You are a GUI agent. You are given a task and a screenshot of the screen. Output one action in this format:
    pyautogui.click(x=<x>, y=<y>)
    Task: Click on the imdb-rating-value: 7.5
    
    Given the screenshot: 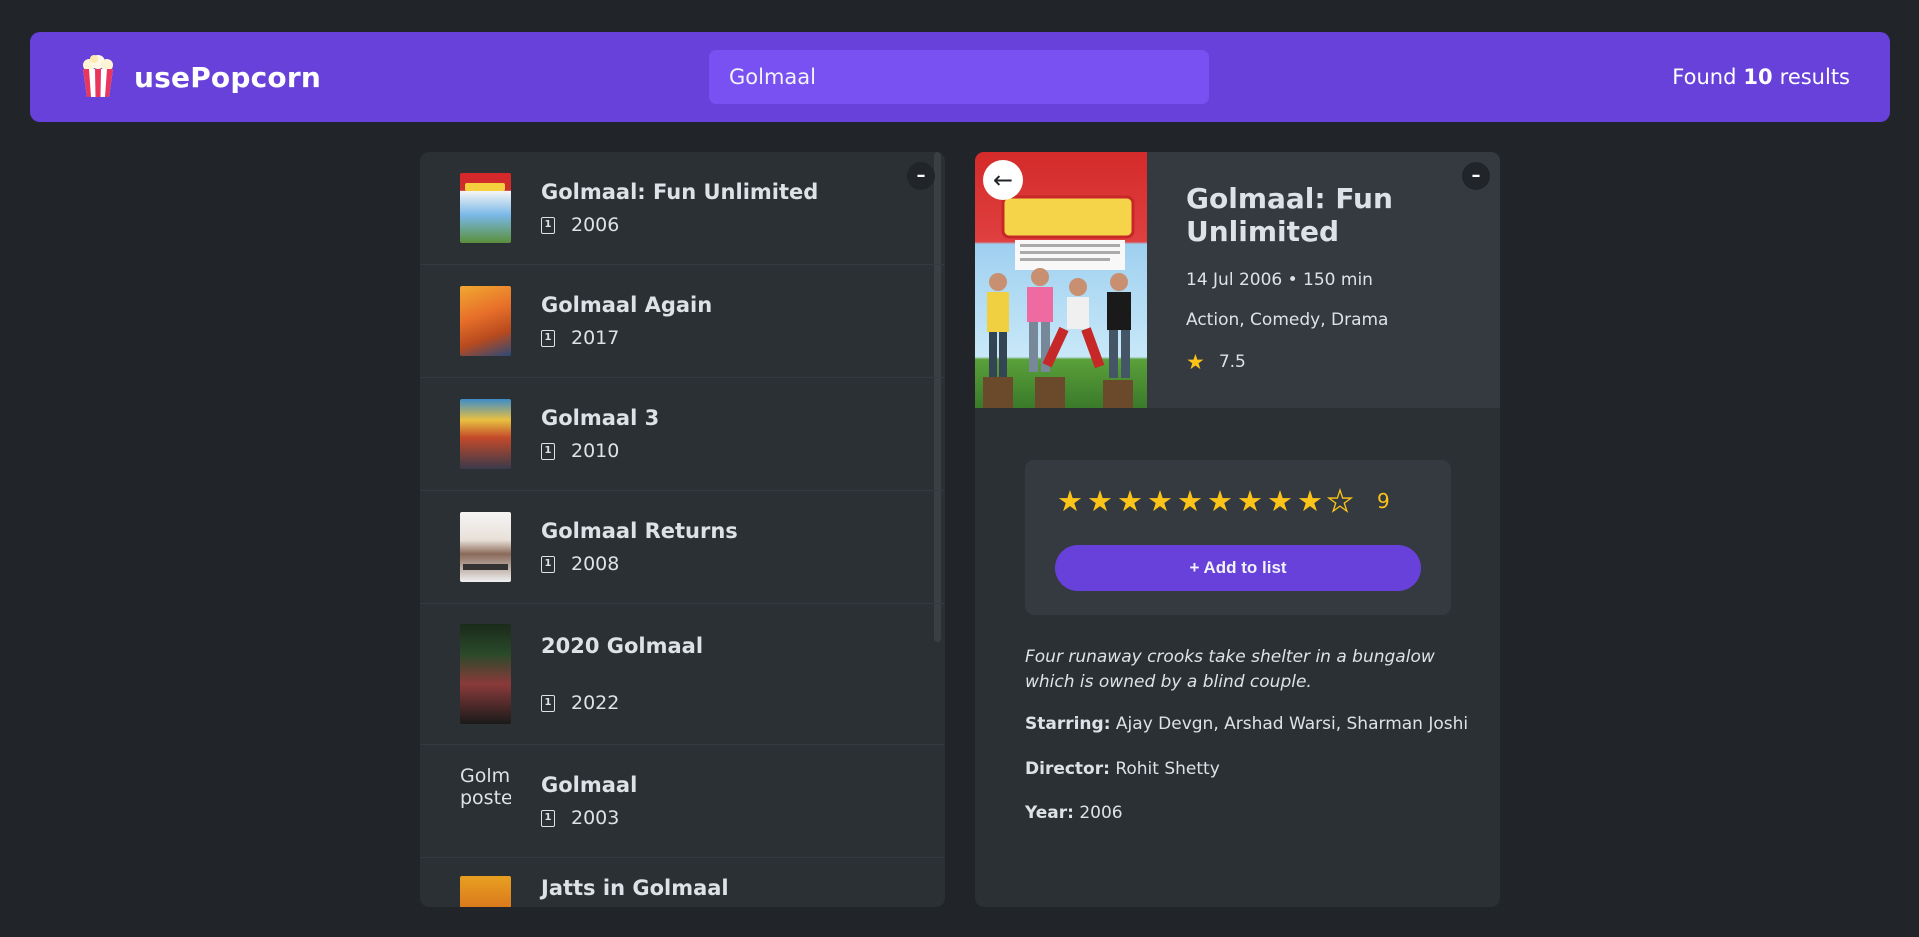 What is the action you would take?
    pyautogui.click(x=1232, y=362)
    